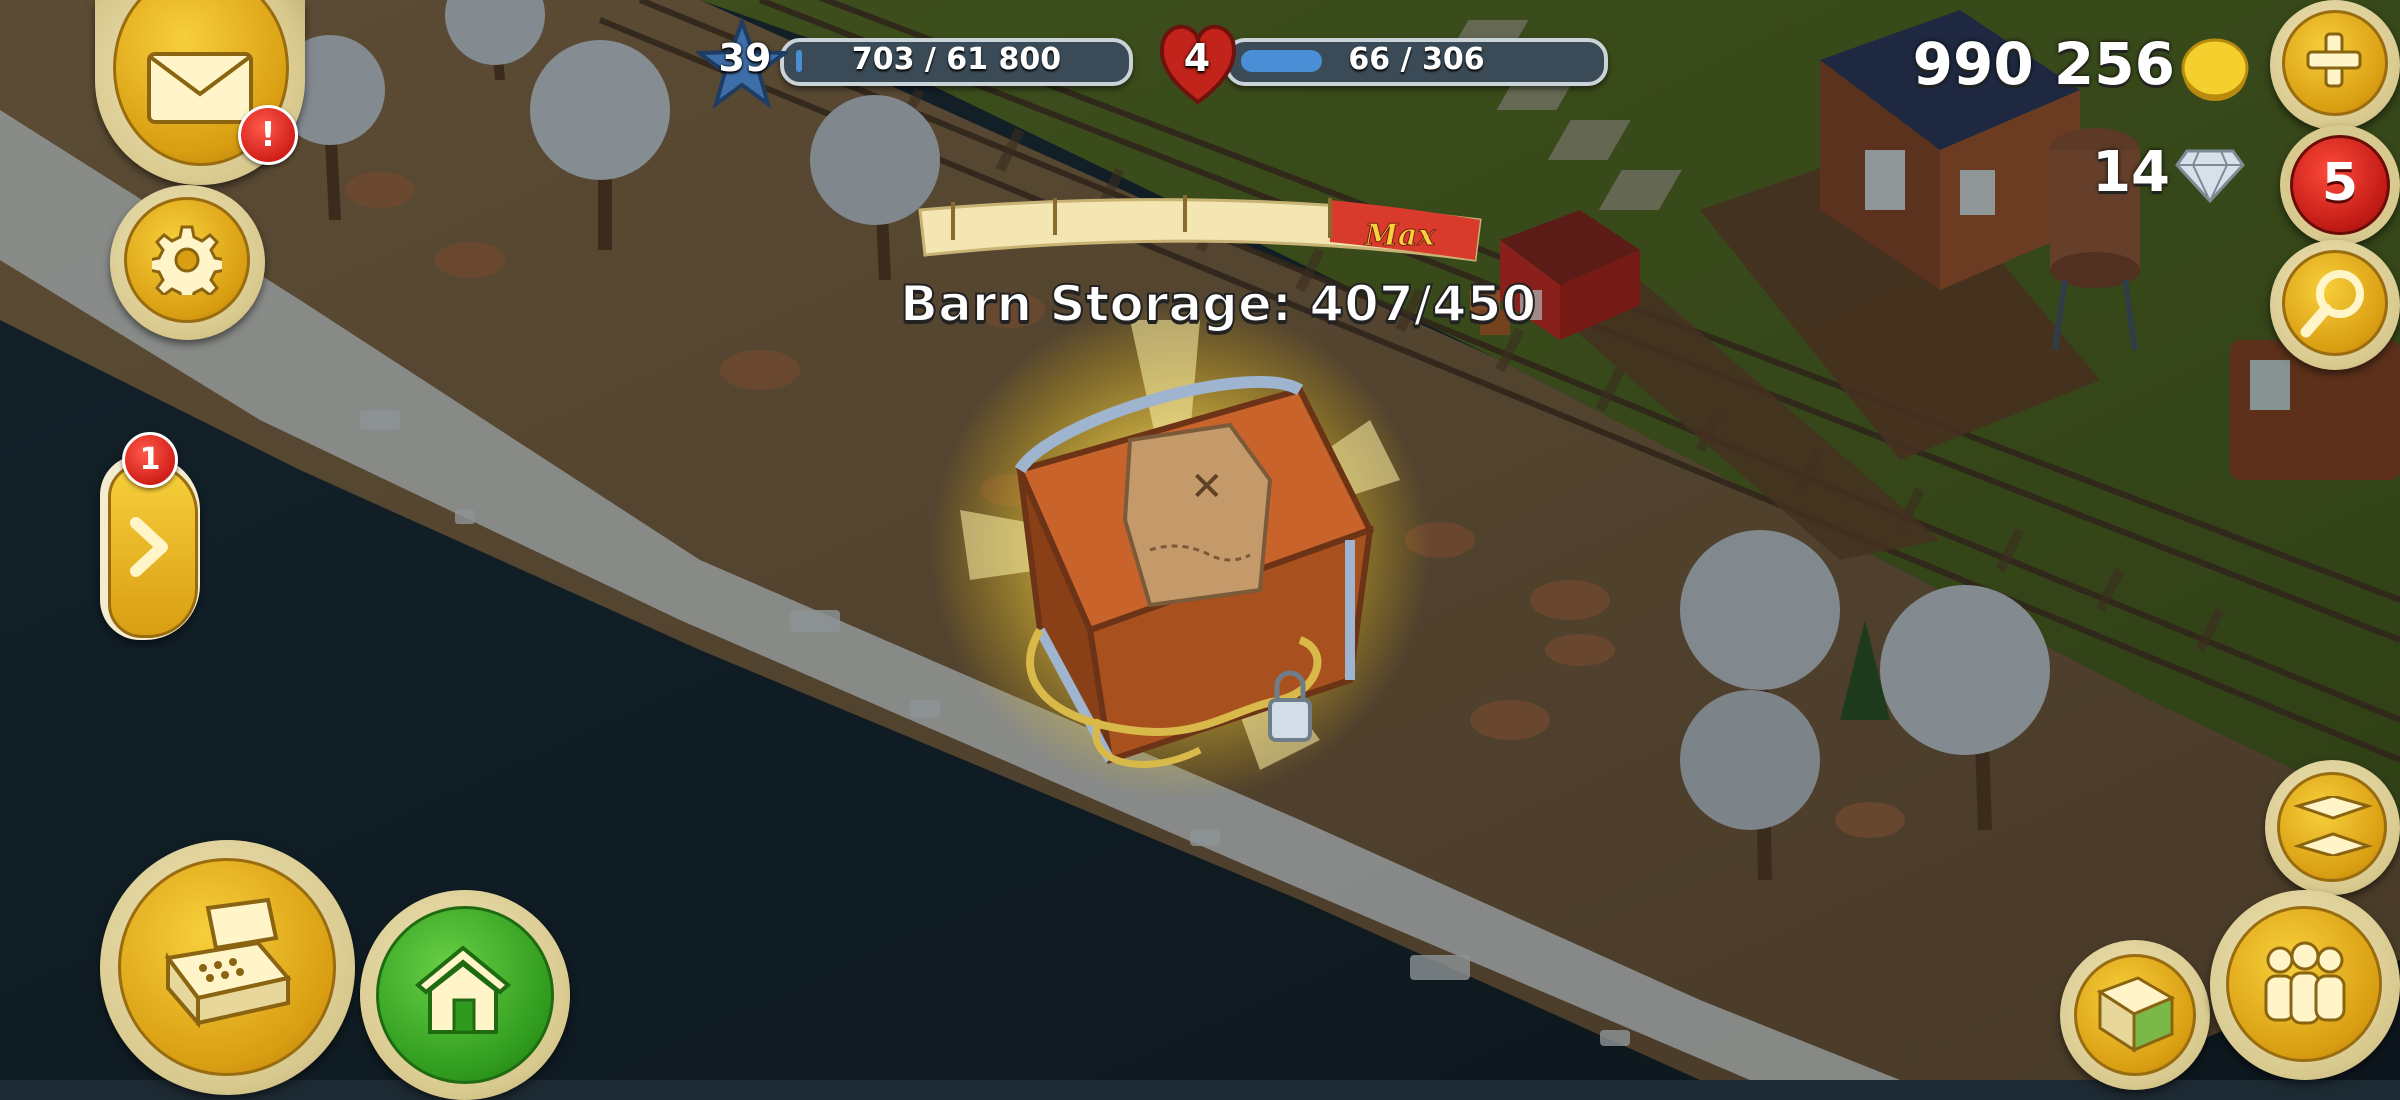  I want to click on house-icon, so click(463, 989).